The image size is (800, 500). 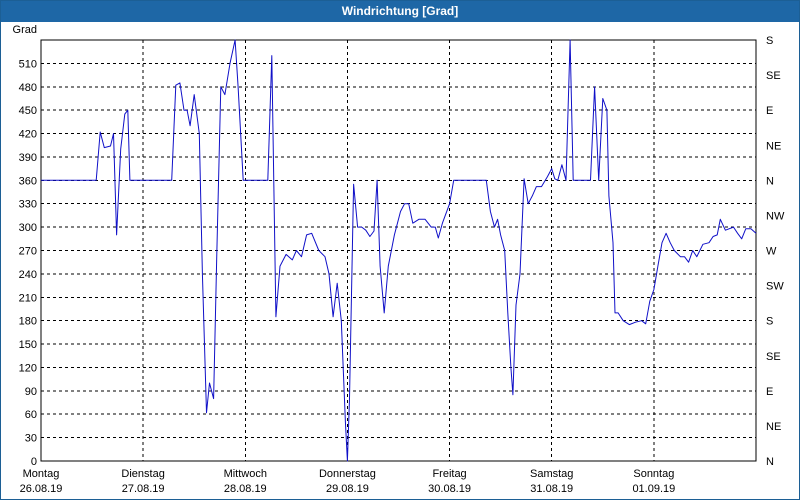 What do you see at coordinates (28, 368) in the screenshot?
I see `y-tick-label: 120` at bounding box center [28, 368].